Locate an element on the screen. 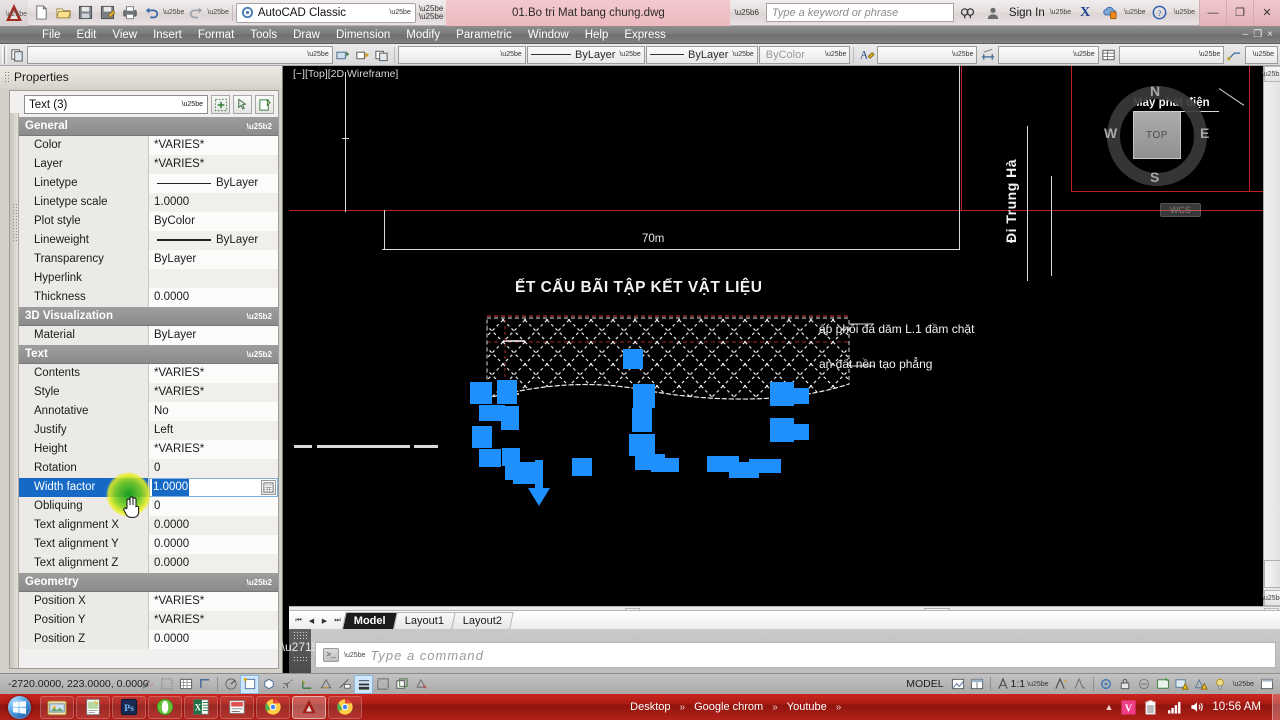  show-desktop-button is located at coordinates (1275, 707).